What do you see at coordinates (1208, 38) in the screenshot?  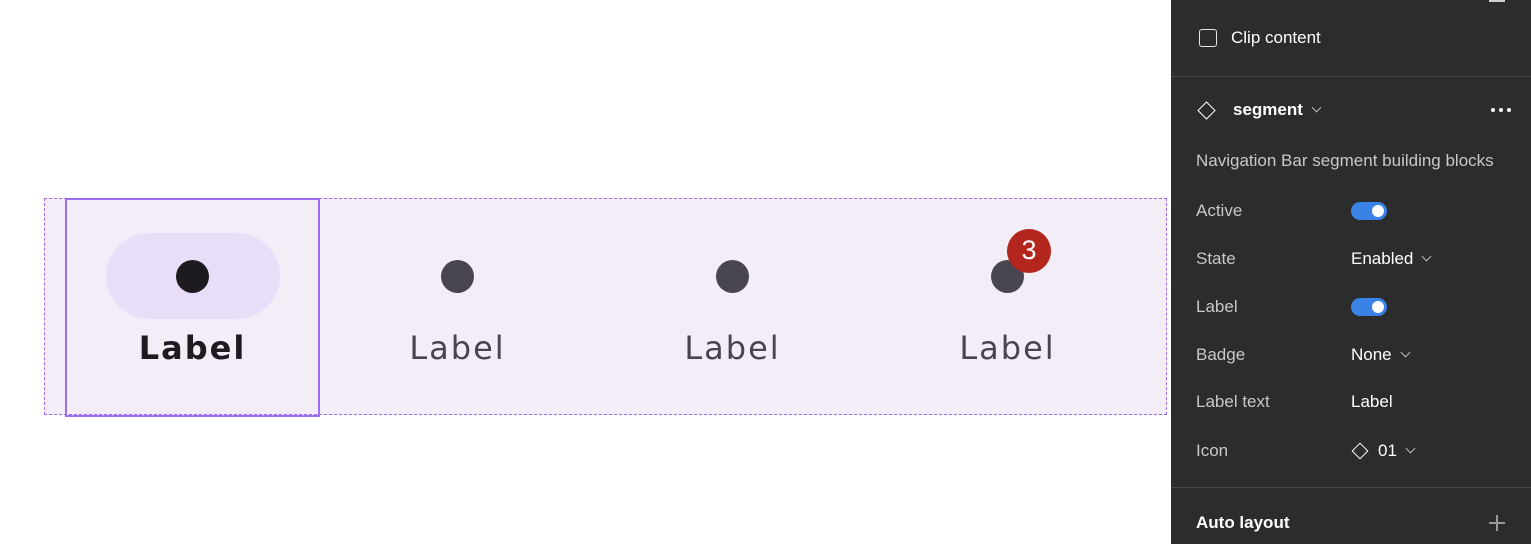 I see `clip-content-checkbox` at bounding box center [1208, 38].